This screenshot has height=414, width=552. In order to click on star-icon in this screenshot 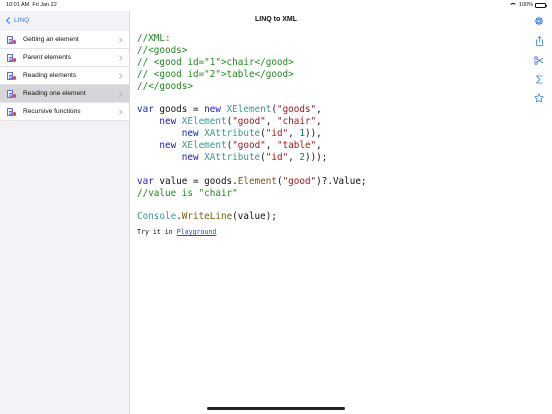, I will do `click(539, 98)`.